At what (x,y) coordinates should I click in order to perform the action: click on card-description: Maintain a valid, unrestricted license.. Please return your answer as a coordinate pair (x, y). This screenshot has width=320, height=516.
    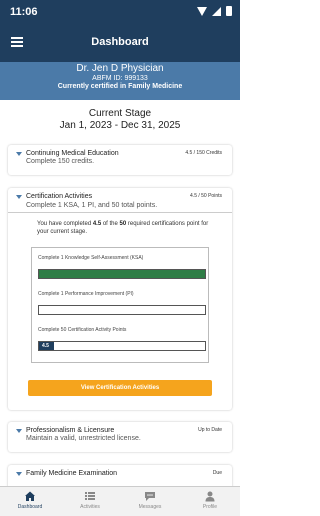
    Looking at the image, I should click on (83, 438).